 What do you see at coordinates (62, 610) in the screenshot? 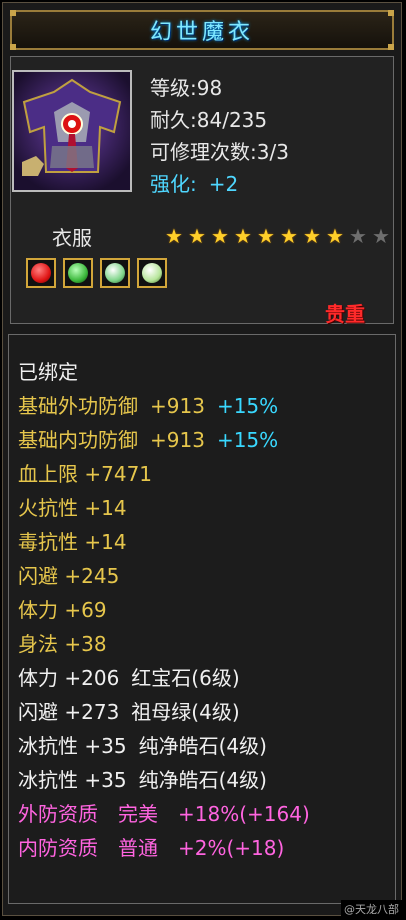
I see `stat-stamina: 体力 +69` at bounding box center [62, 610].